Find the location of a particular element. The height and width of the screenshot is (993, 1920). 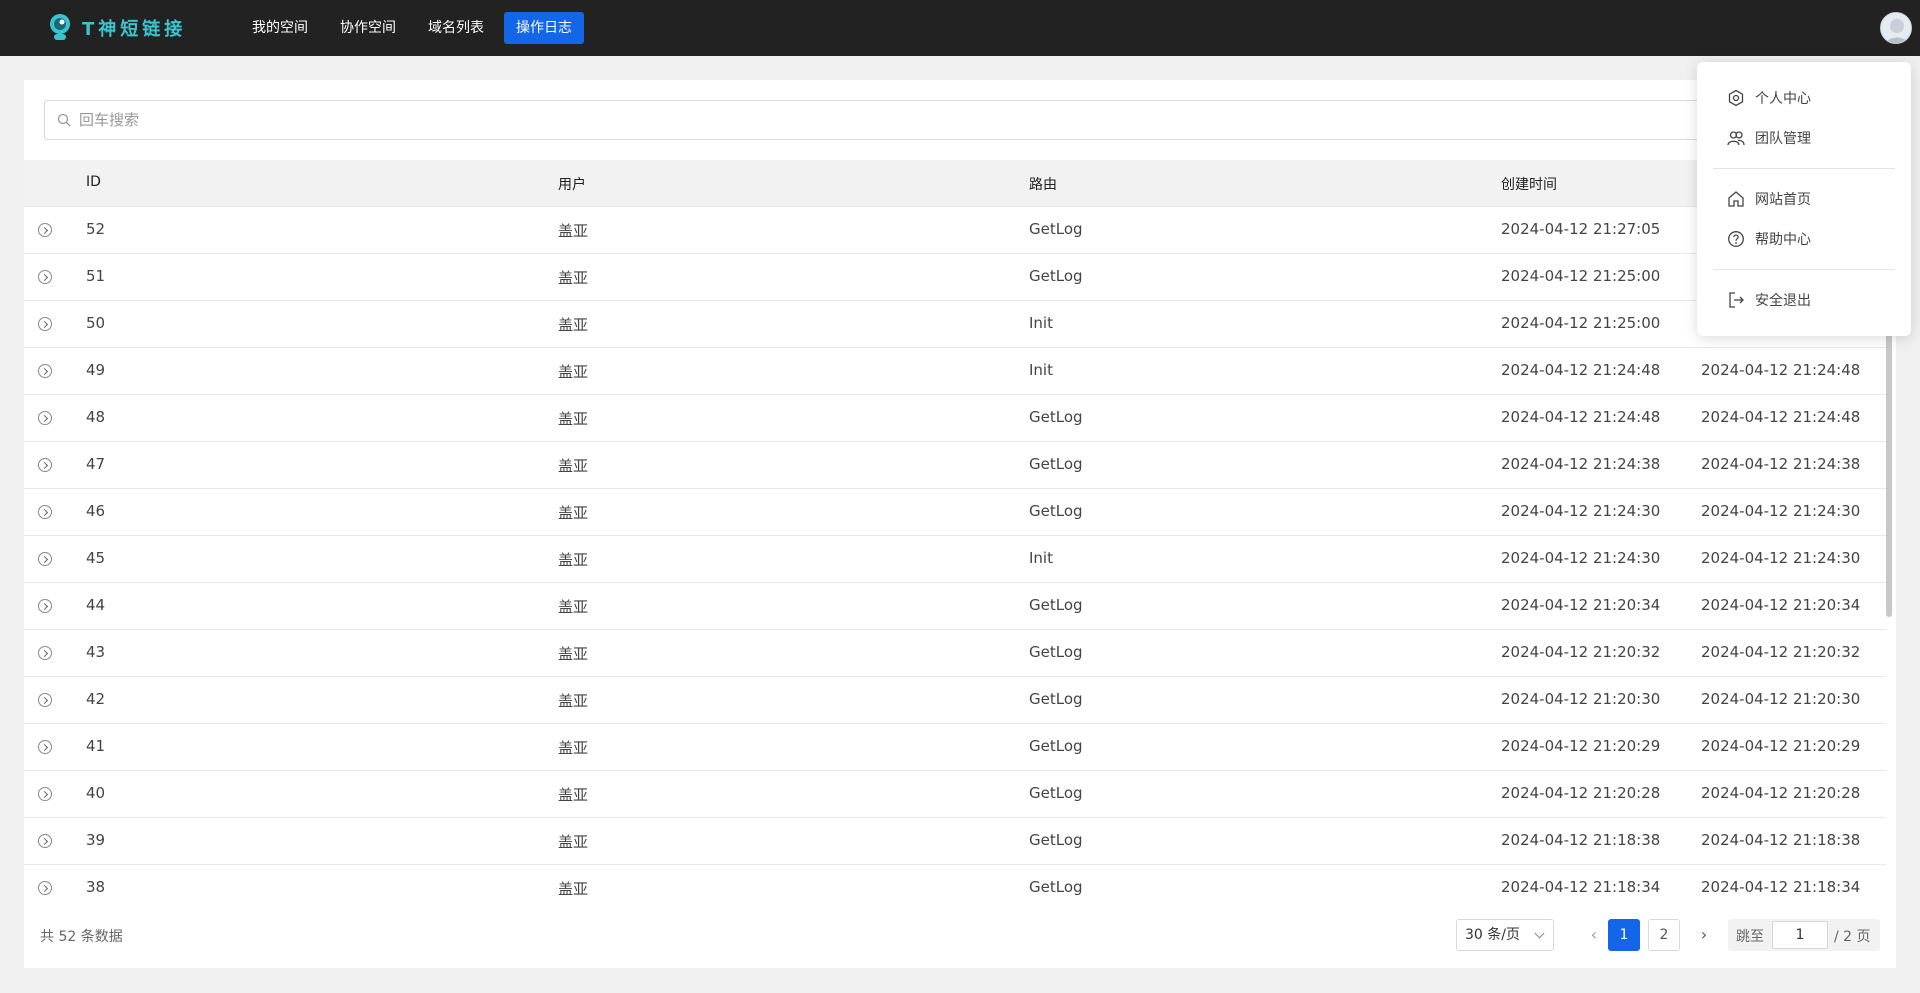

cell-id: 41 is located at coordinates (96, 746).